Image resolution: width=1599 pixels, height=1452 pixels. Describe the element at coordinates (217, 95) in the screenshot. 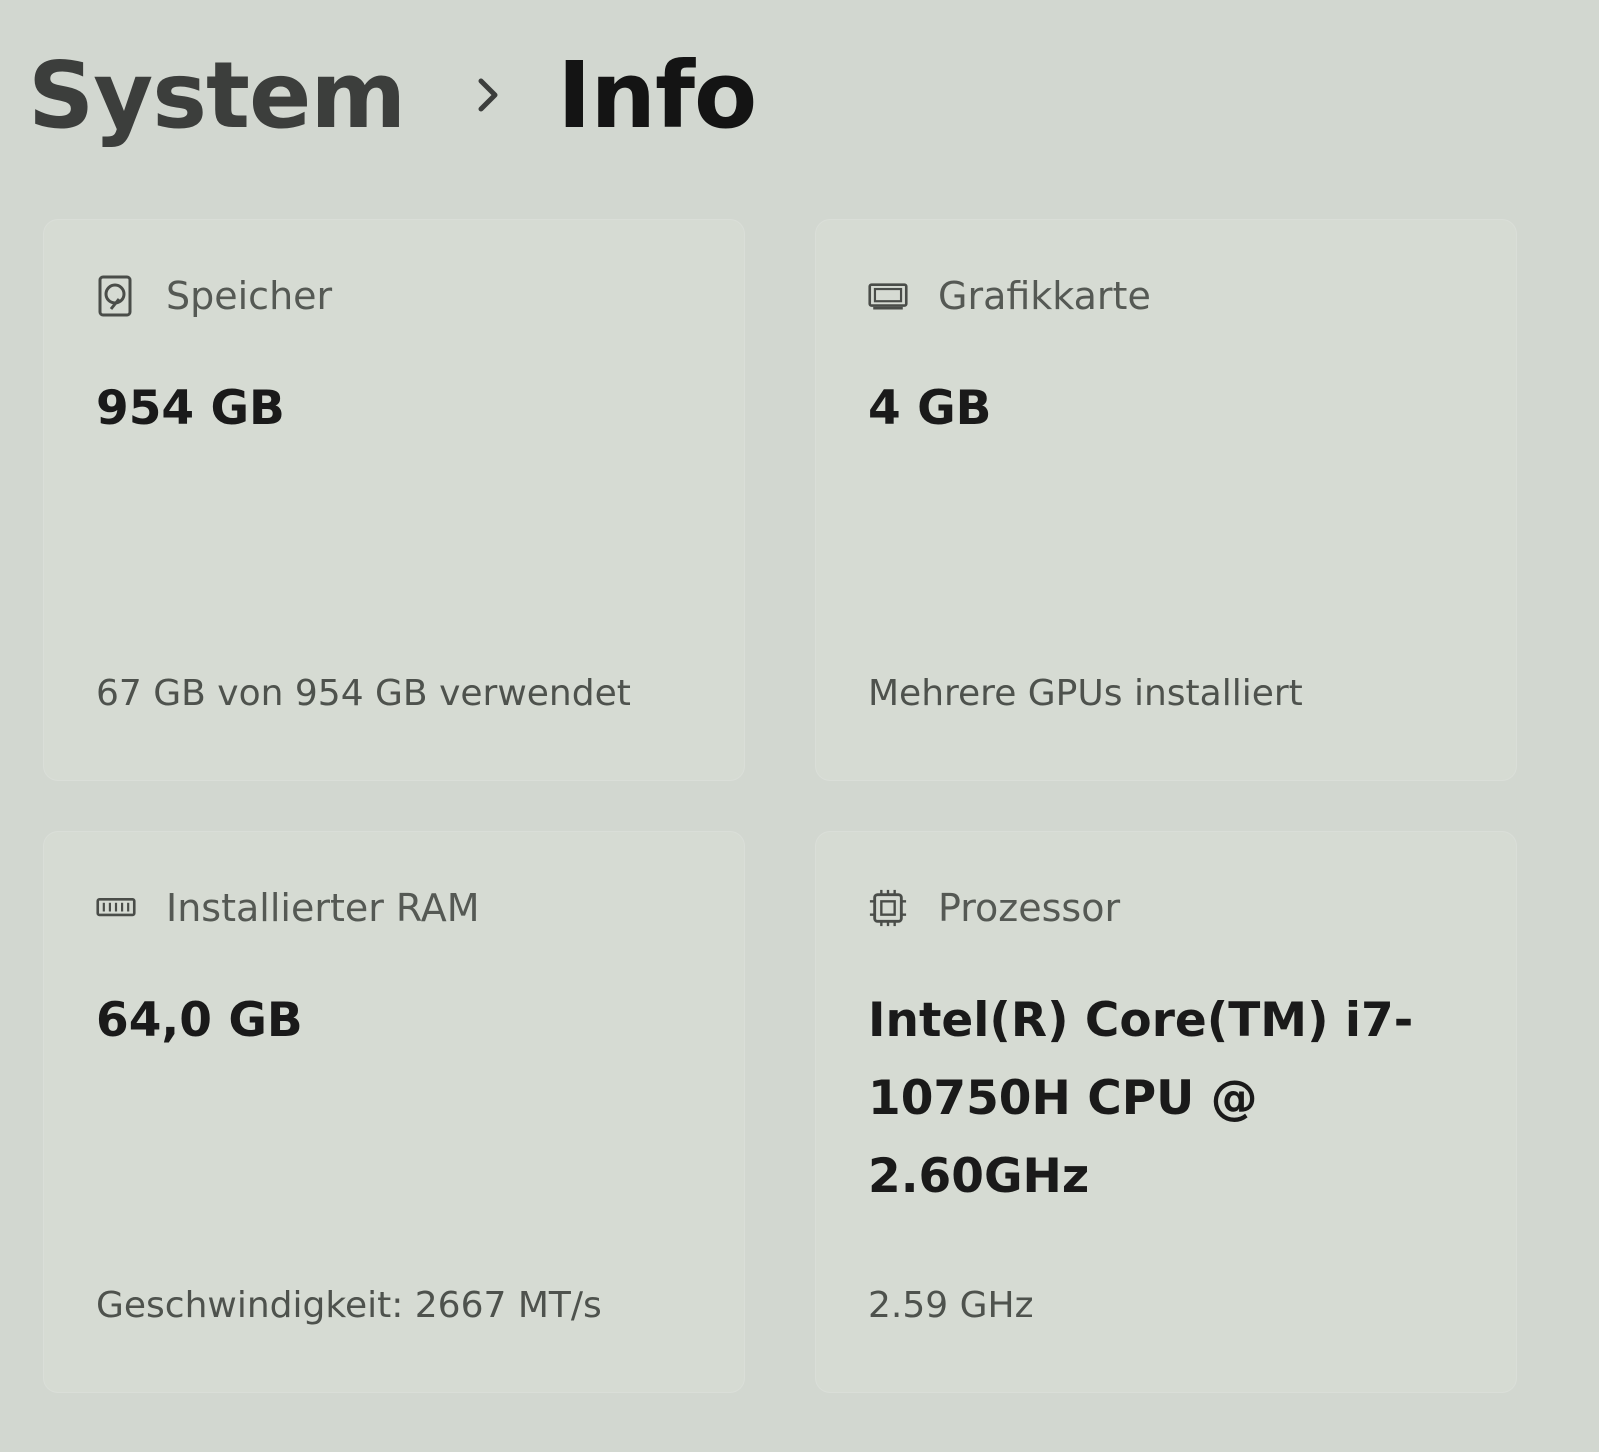

I see `breadcrumb-system-link: System` at that location.